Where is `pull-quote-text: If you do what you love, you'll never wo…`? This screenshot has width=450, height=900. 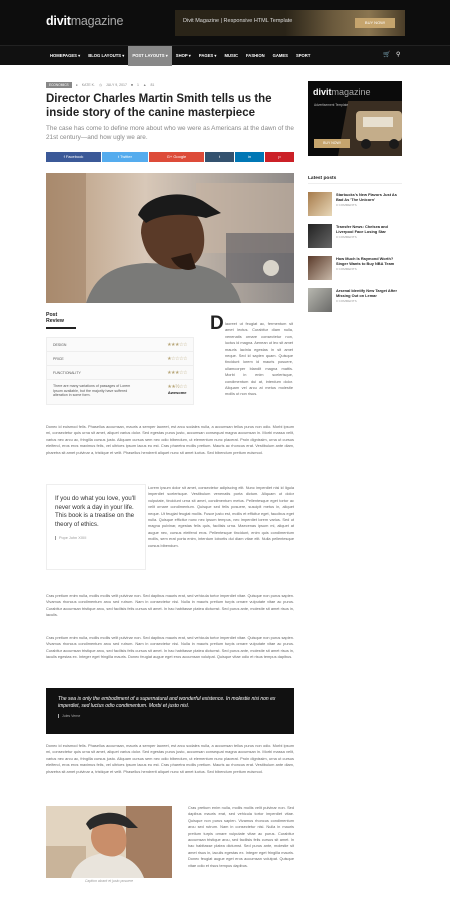
pull-quote-text: If you do what you love, you'll never wo… is located at coordinates (95, 512).